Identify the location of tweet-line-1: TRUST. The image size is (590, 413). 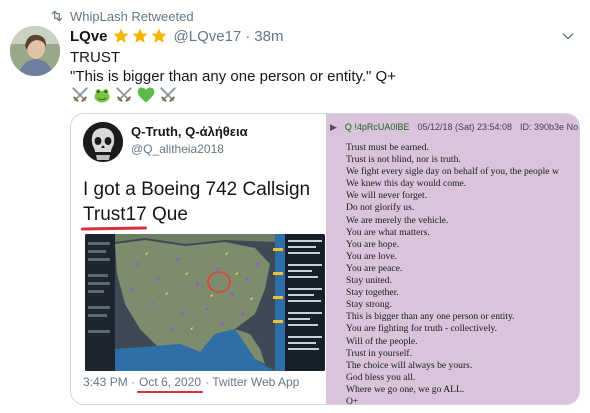
(95, 57).